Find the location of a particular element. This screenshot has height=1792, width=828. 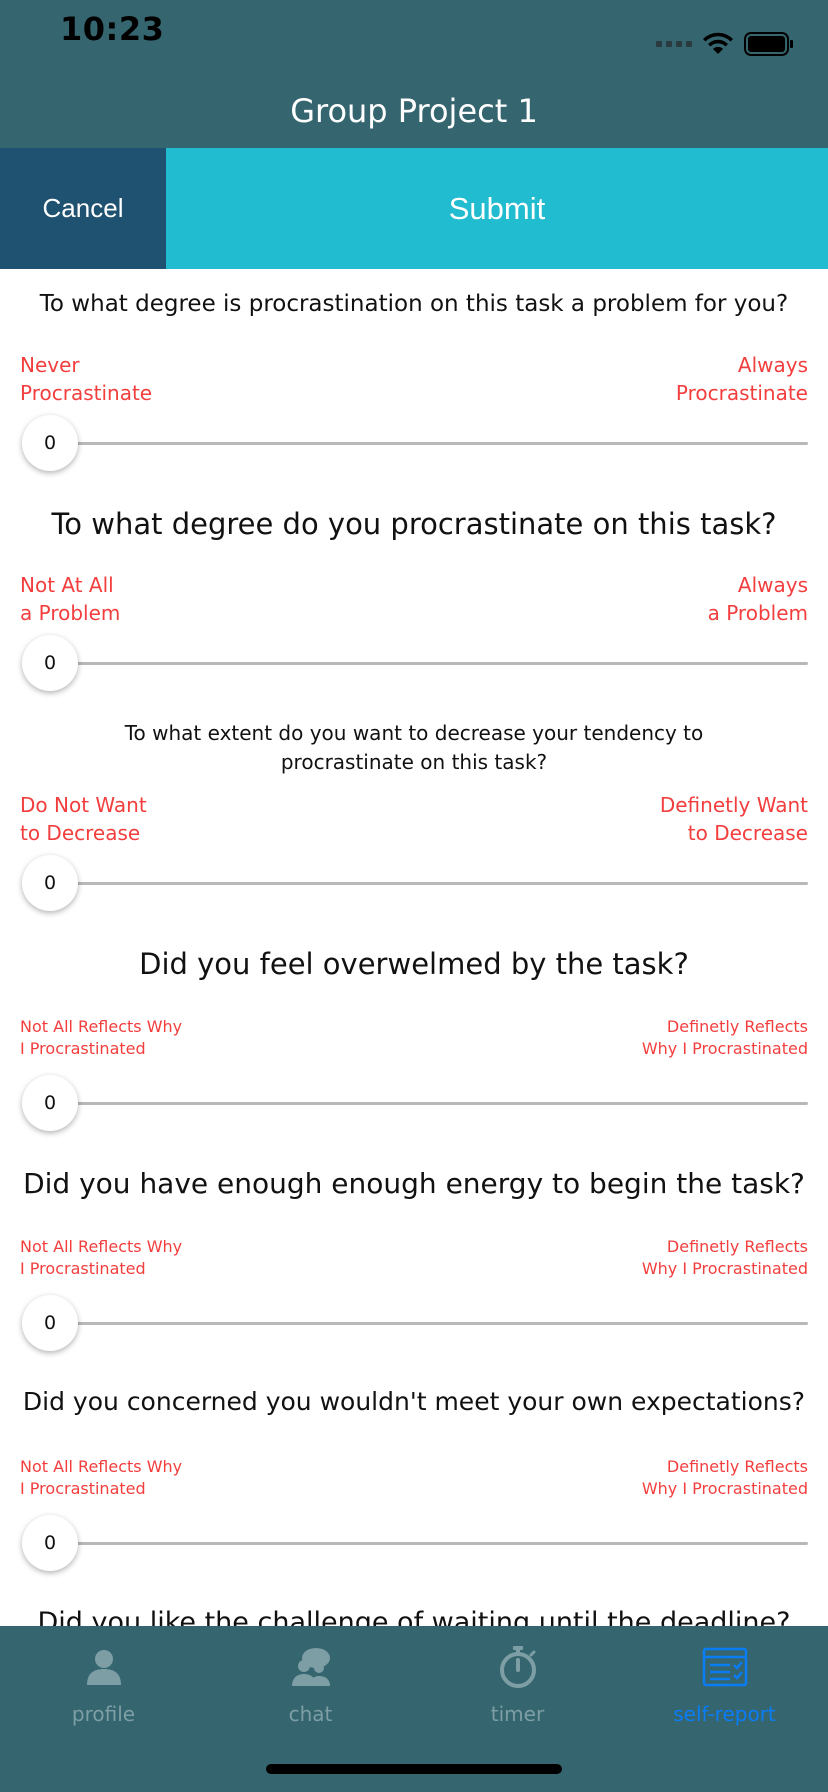

status-icons is located at coordinates (725, 44).